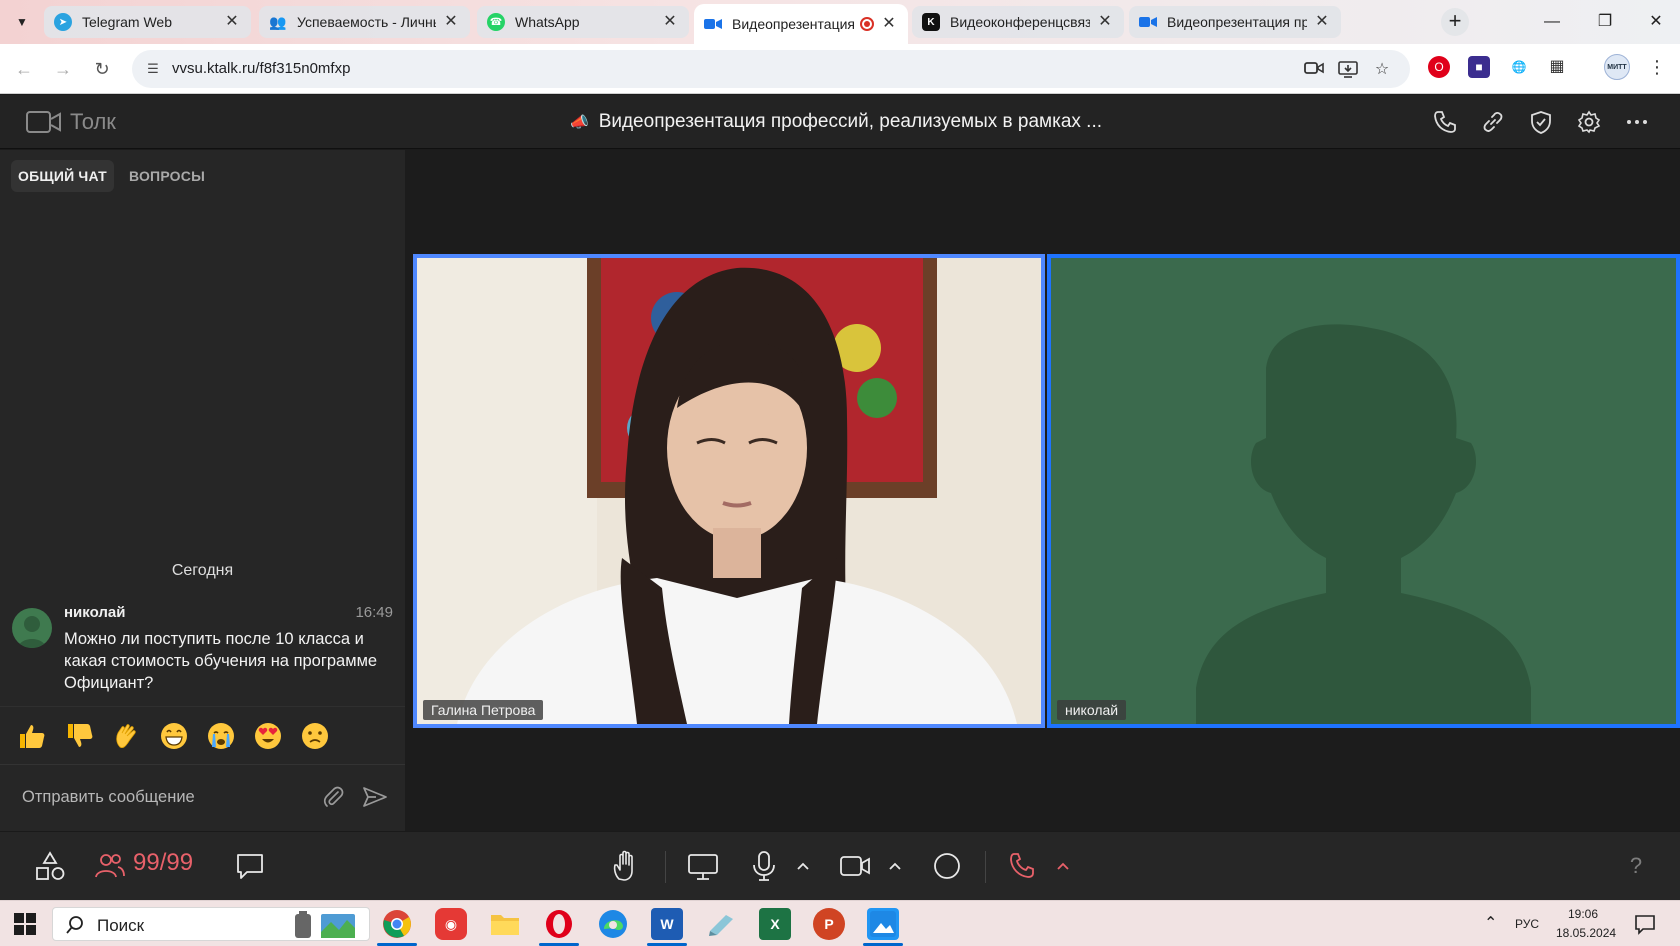  I want to click on extension-colorful-icon: ■, so click(1479, 67).